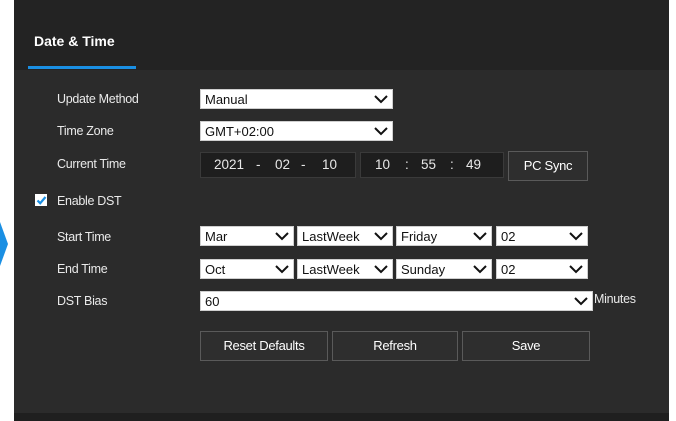  What do you see at coordinates (216, 236) in the screenshot?
I see `start-month-value: Mar` at bounding box center [216, 236].